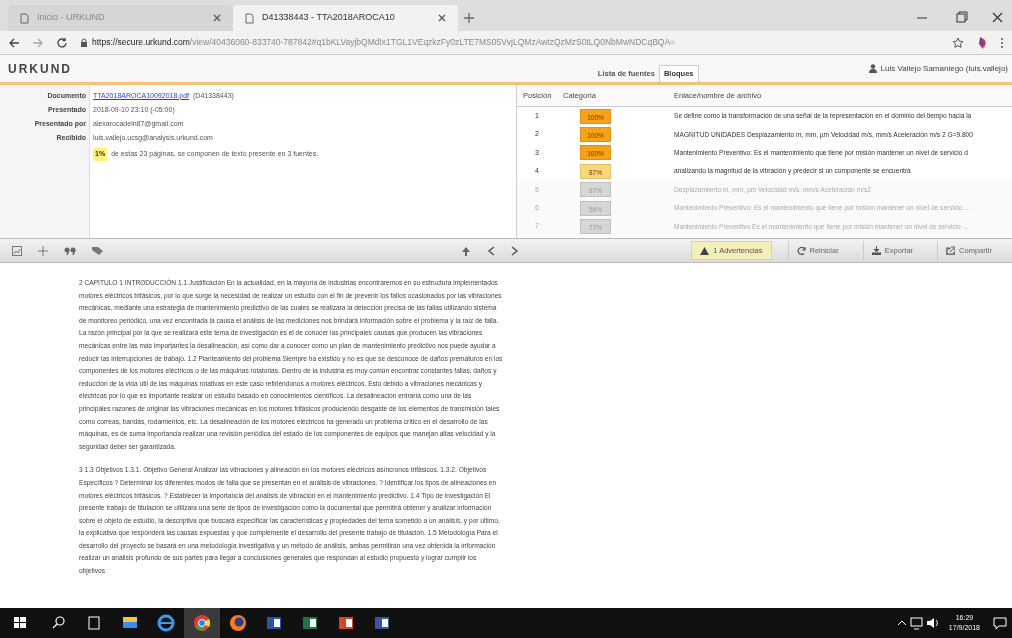 Image resolution: width=1012 pixels, height=638 pixels. Describe the element at coordinates (345, 18) in the screenshot. I see `browser-tab: D41338443 - TTA2018AROCA10` at that location.